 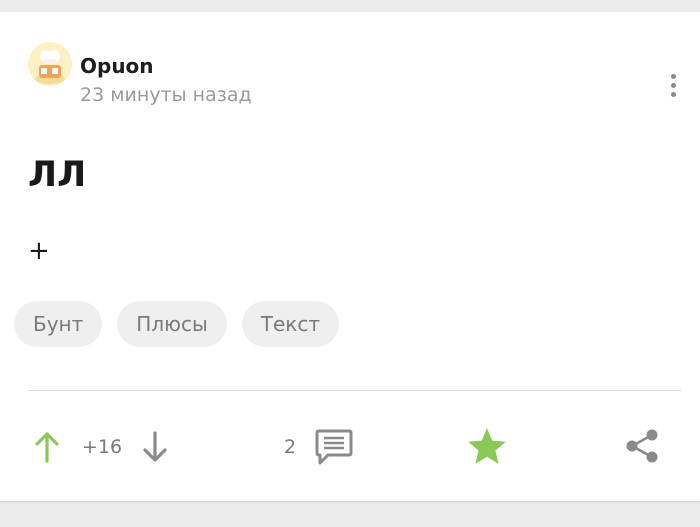 I want to click on comment-icon, so click(x=334, y=447).